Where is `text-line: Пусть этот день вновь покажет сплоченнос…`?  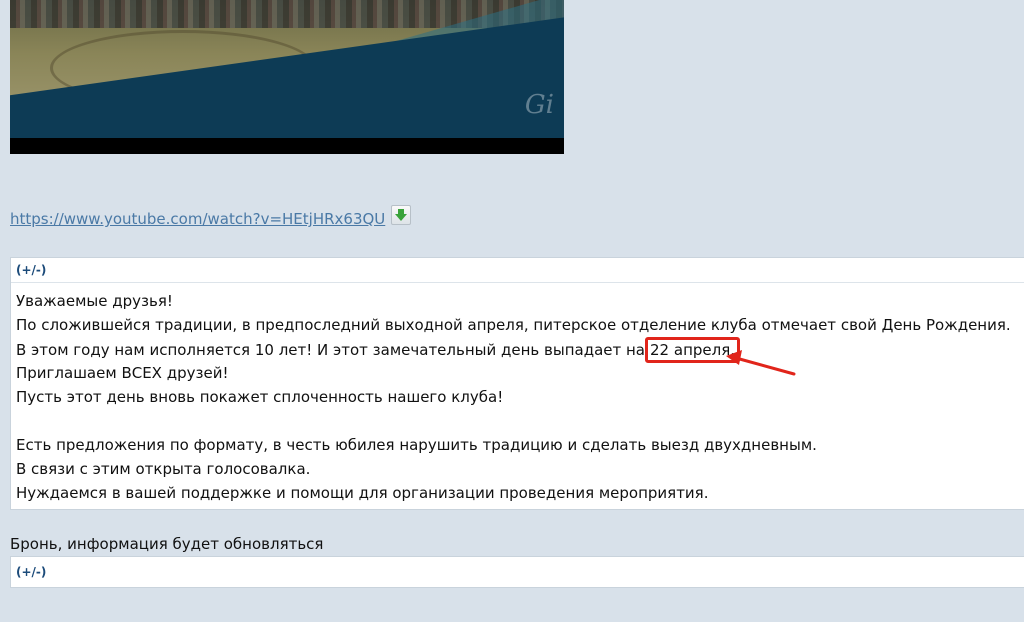
text-line: Пусть этот день вновь покажет сплоченнос… is located at coordinates (260, 397).